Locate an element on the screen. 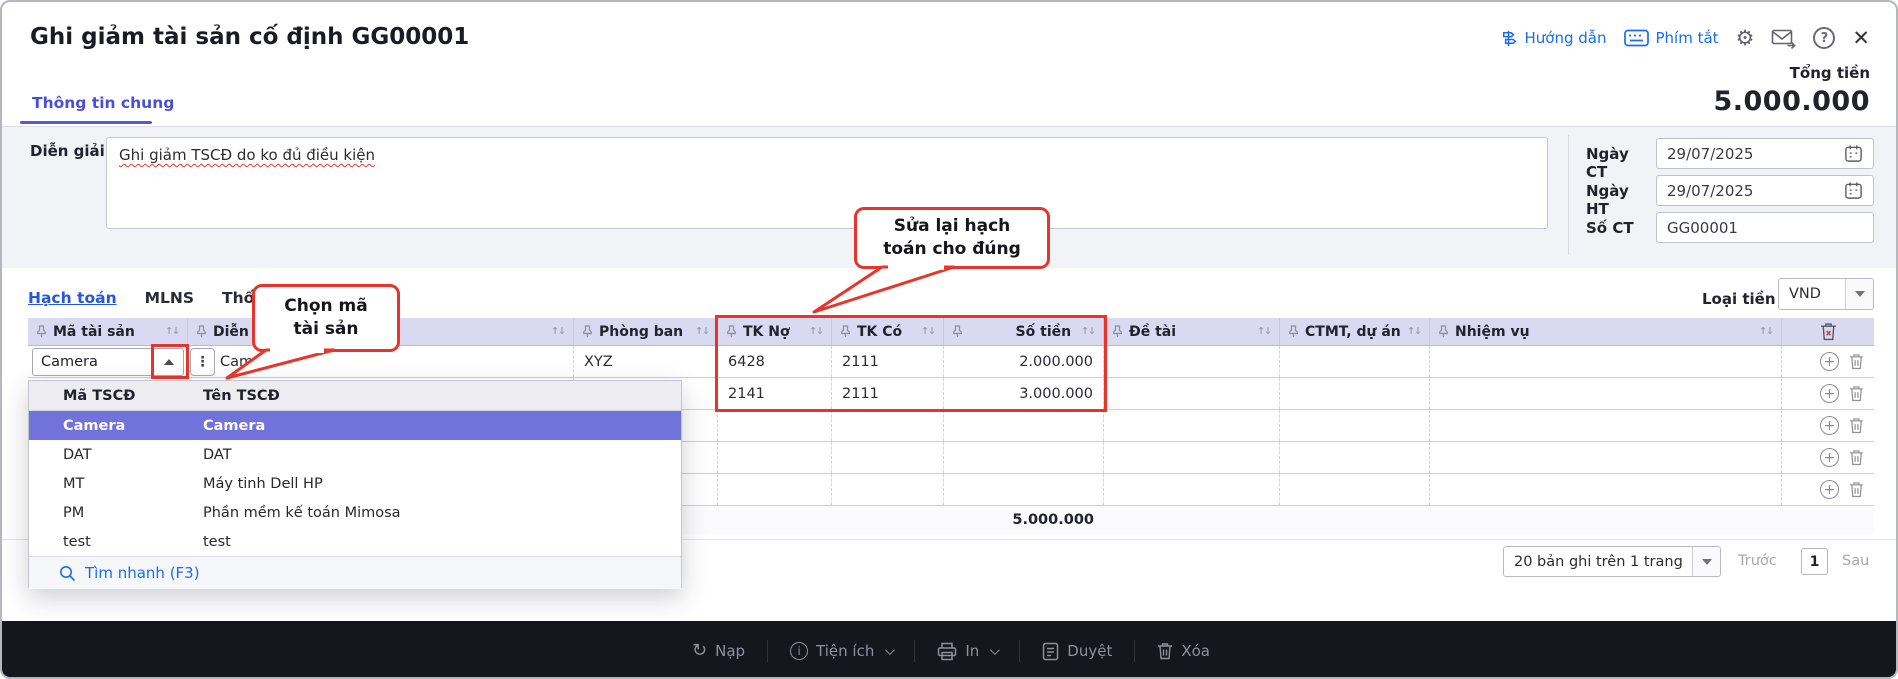 This screenshot has height=679, width=1898. col-header-delete-all is located at coordinates (1828, 331).